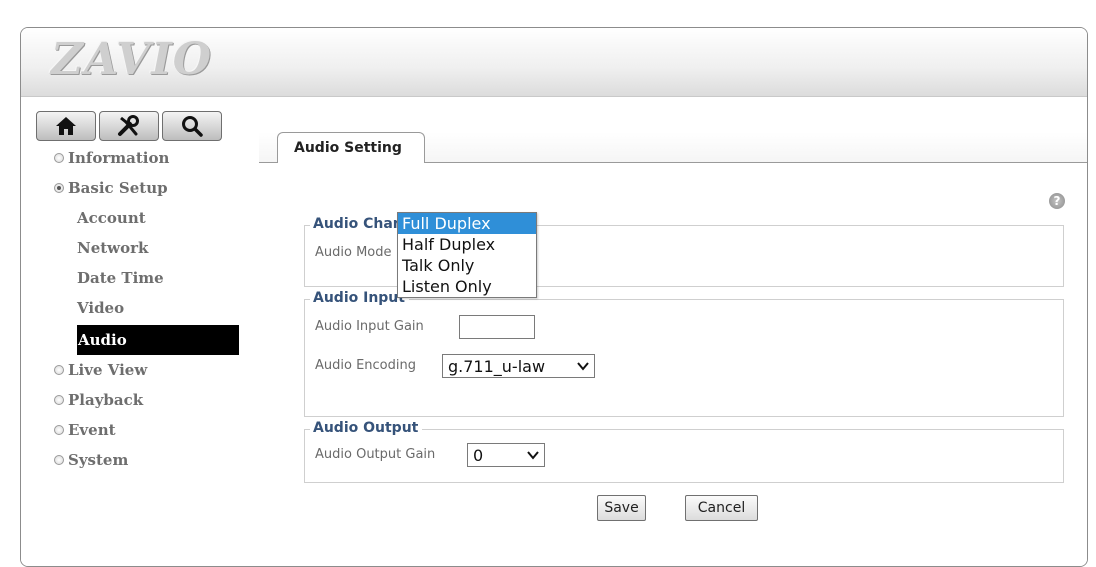  I want to click on nav-date-time-label: Date Time, so click(120, 278).